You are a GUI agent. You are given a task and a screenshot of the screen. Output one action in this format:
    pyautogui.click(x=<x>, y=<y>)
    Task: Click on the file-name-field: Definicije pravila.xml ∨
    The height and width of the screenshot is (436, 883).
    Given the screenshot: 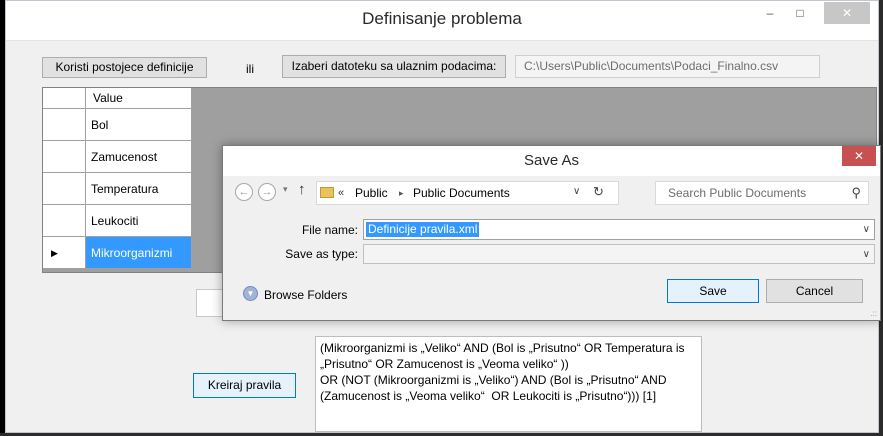 What is the action you would take?
    pyautogui.click(x=619, y=229)
    